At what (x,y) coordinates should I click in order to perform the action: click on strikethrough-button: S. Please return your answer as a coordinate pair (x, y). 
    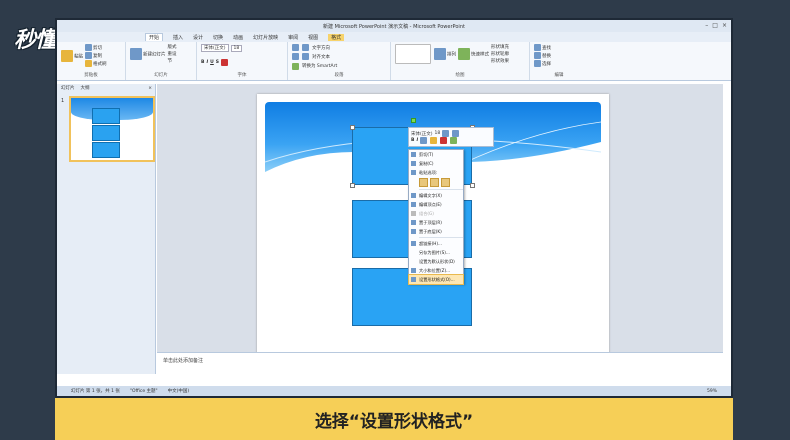
    Looking at the image, I should click on (217, 62).